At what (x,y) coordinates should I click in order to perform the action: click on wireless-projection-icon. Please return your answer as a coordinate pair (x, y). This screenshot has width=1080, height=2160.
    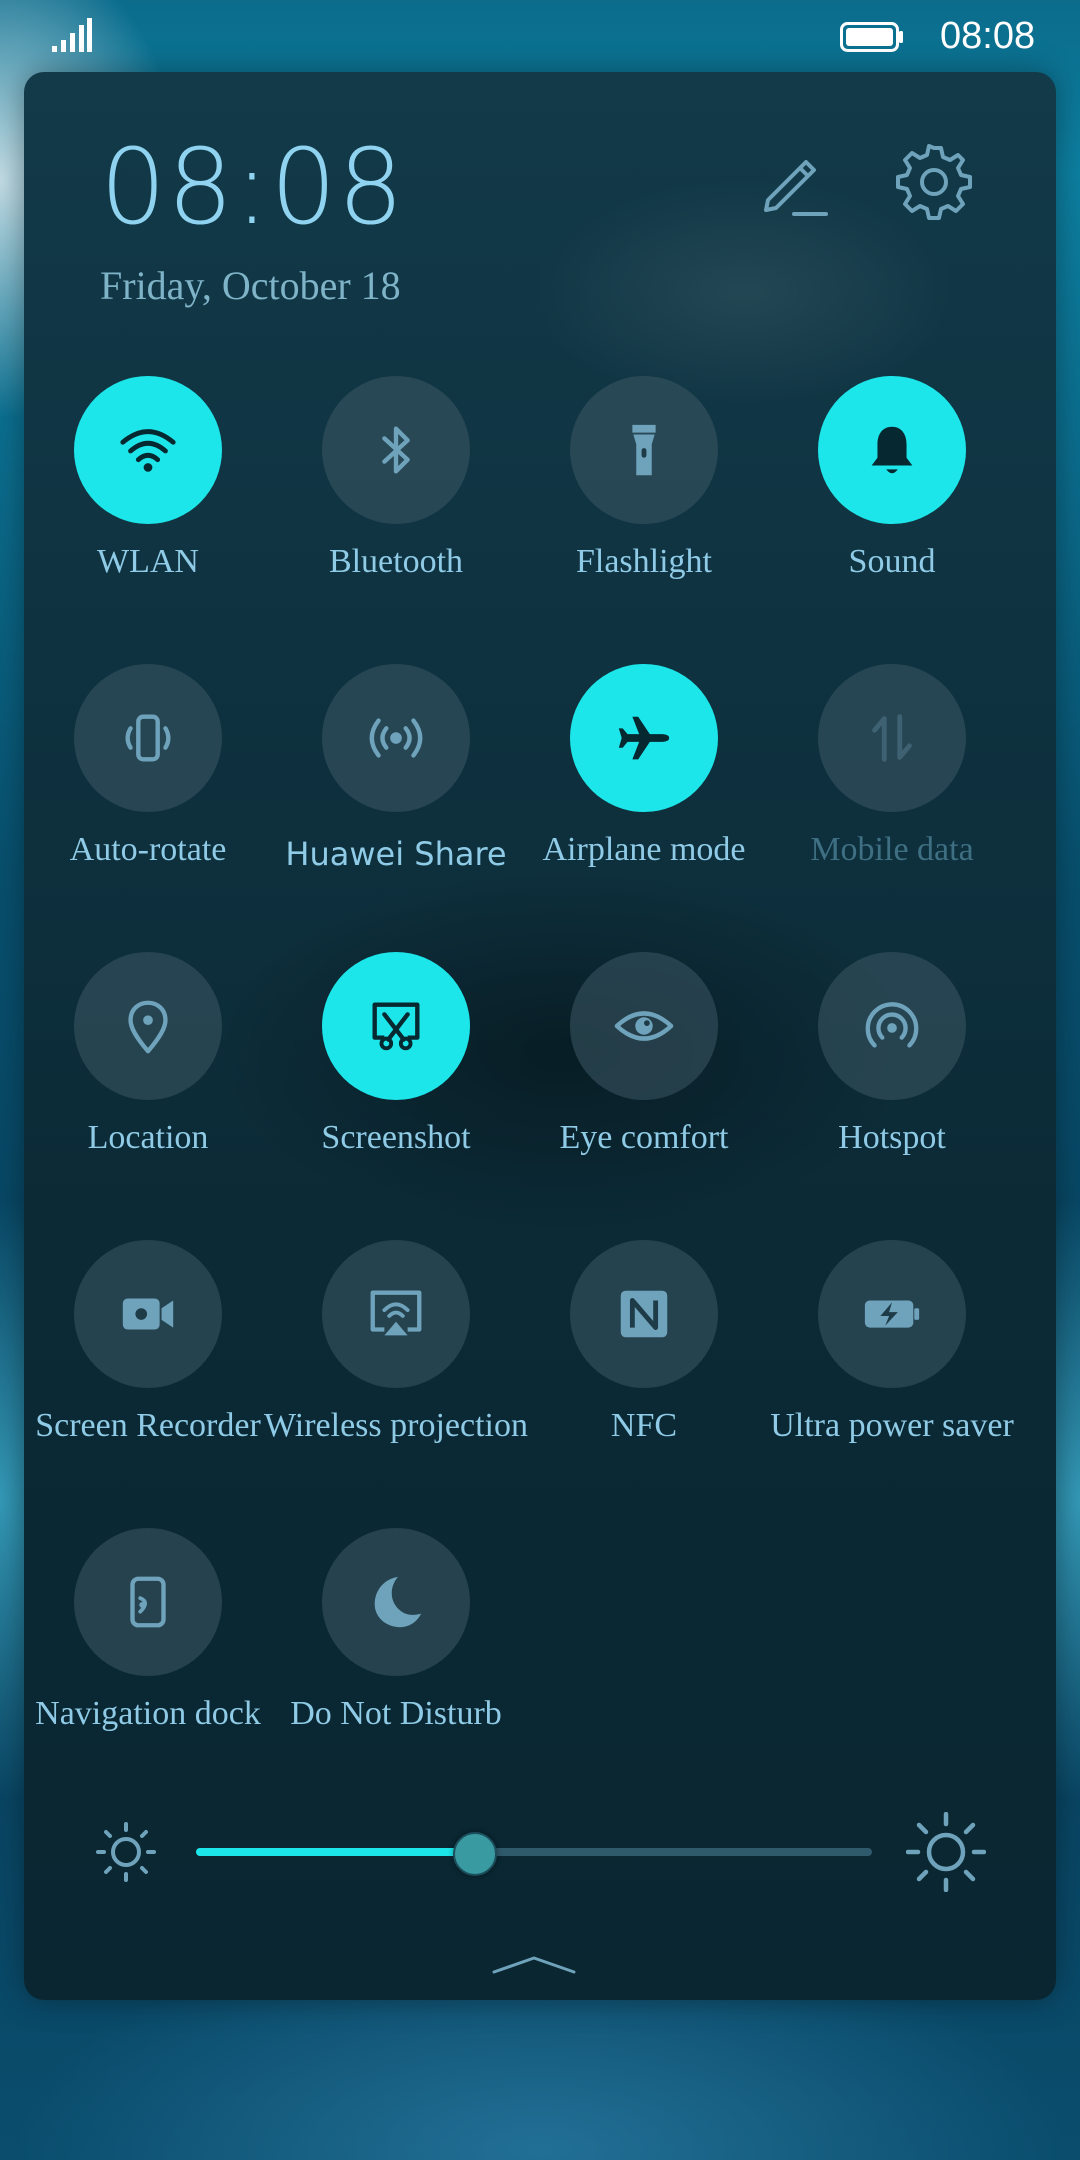
    Looking at the image, I should click on (396, 1313).